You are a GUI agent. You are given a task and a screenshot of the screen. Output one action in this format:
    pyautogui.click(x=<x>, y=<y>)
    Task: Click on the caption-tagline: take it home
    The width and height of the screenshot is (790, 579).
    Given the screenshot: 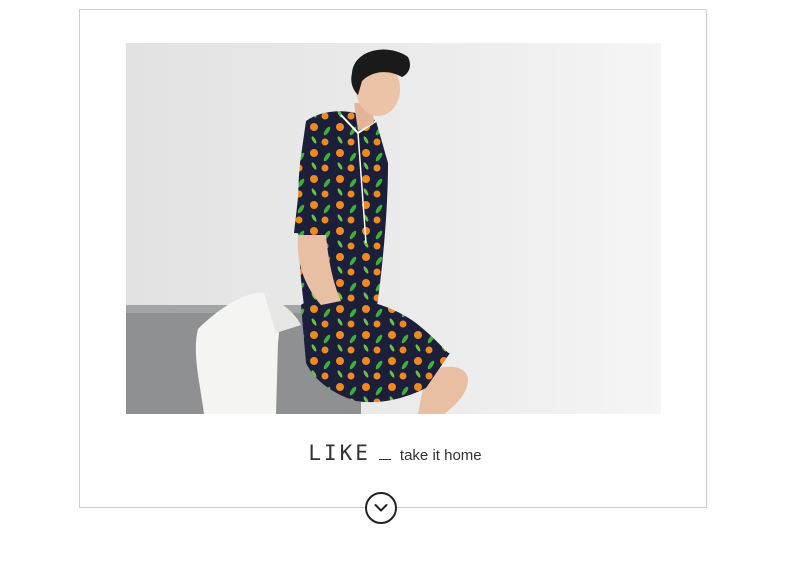 What is the action you would take?
    pyautogui.click(x=440, y=455)
    